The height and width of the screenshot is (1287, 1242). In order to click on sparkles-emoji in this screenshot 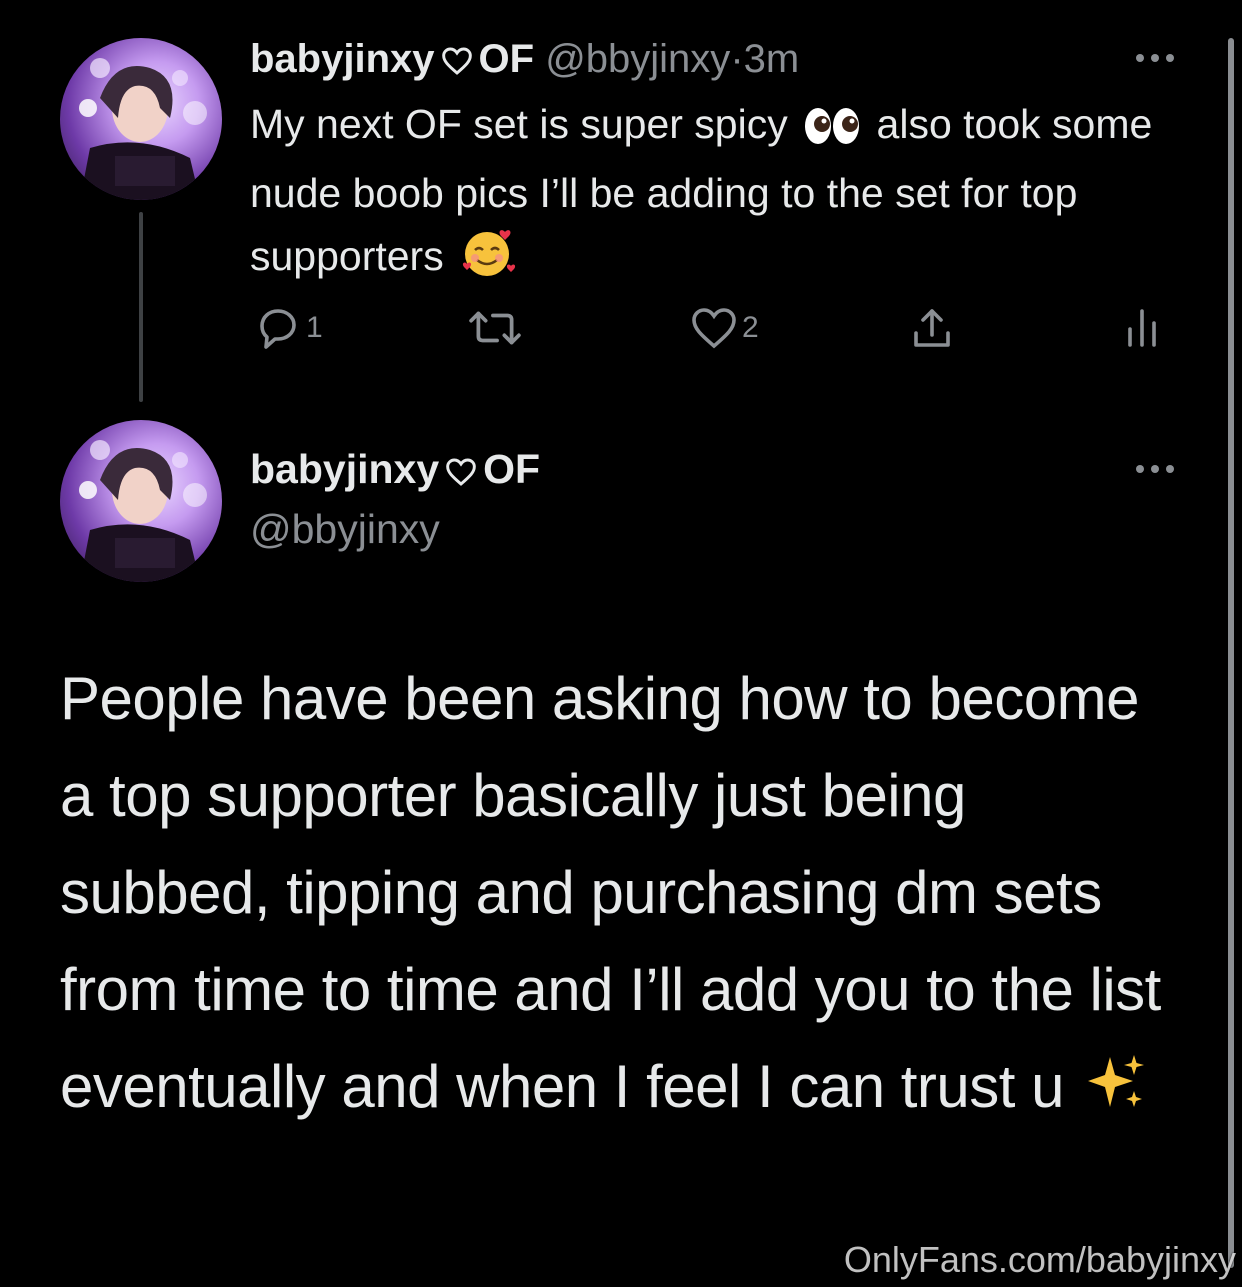, I will do `click(1116, 1094)`.